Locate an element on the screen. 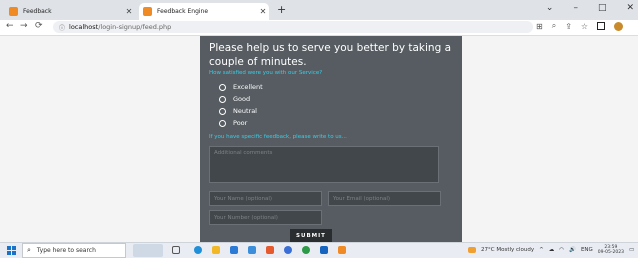 This screenshot has width=638, height=258. url-path: /login-signup/feed.php is located at coordinates (135, 27).